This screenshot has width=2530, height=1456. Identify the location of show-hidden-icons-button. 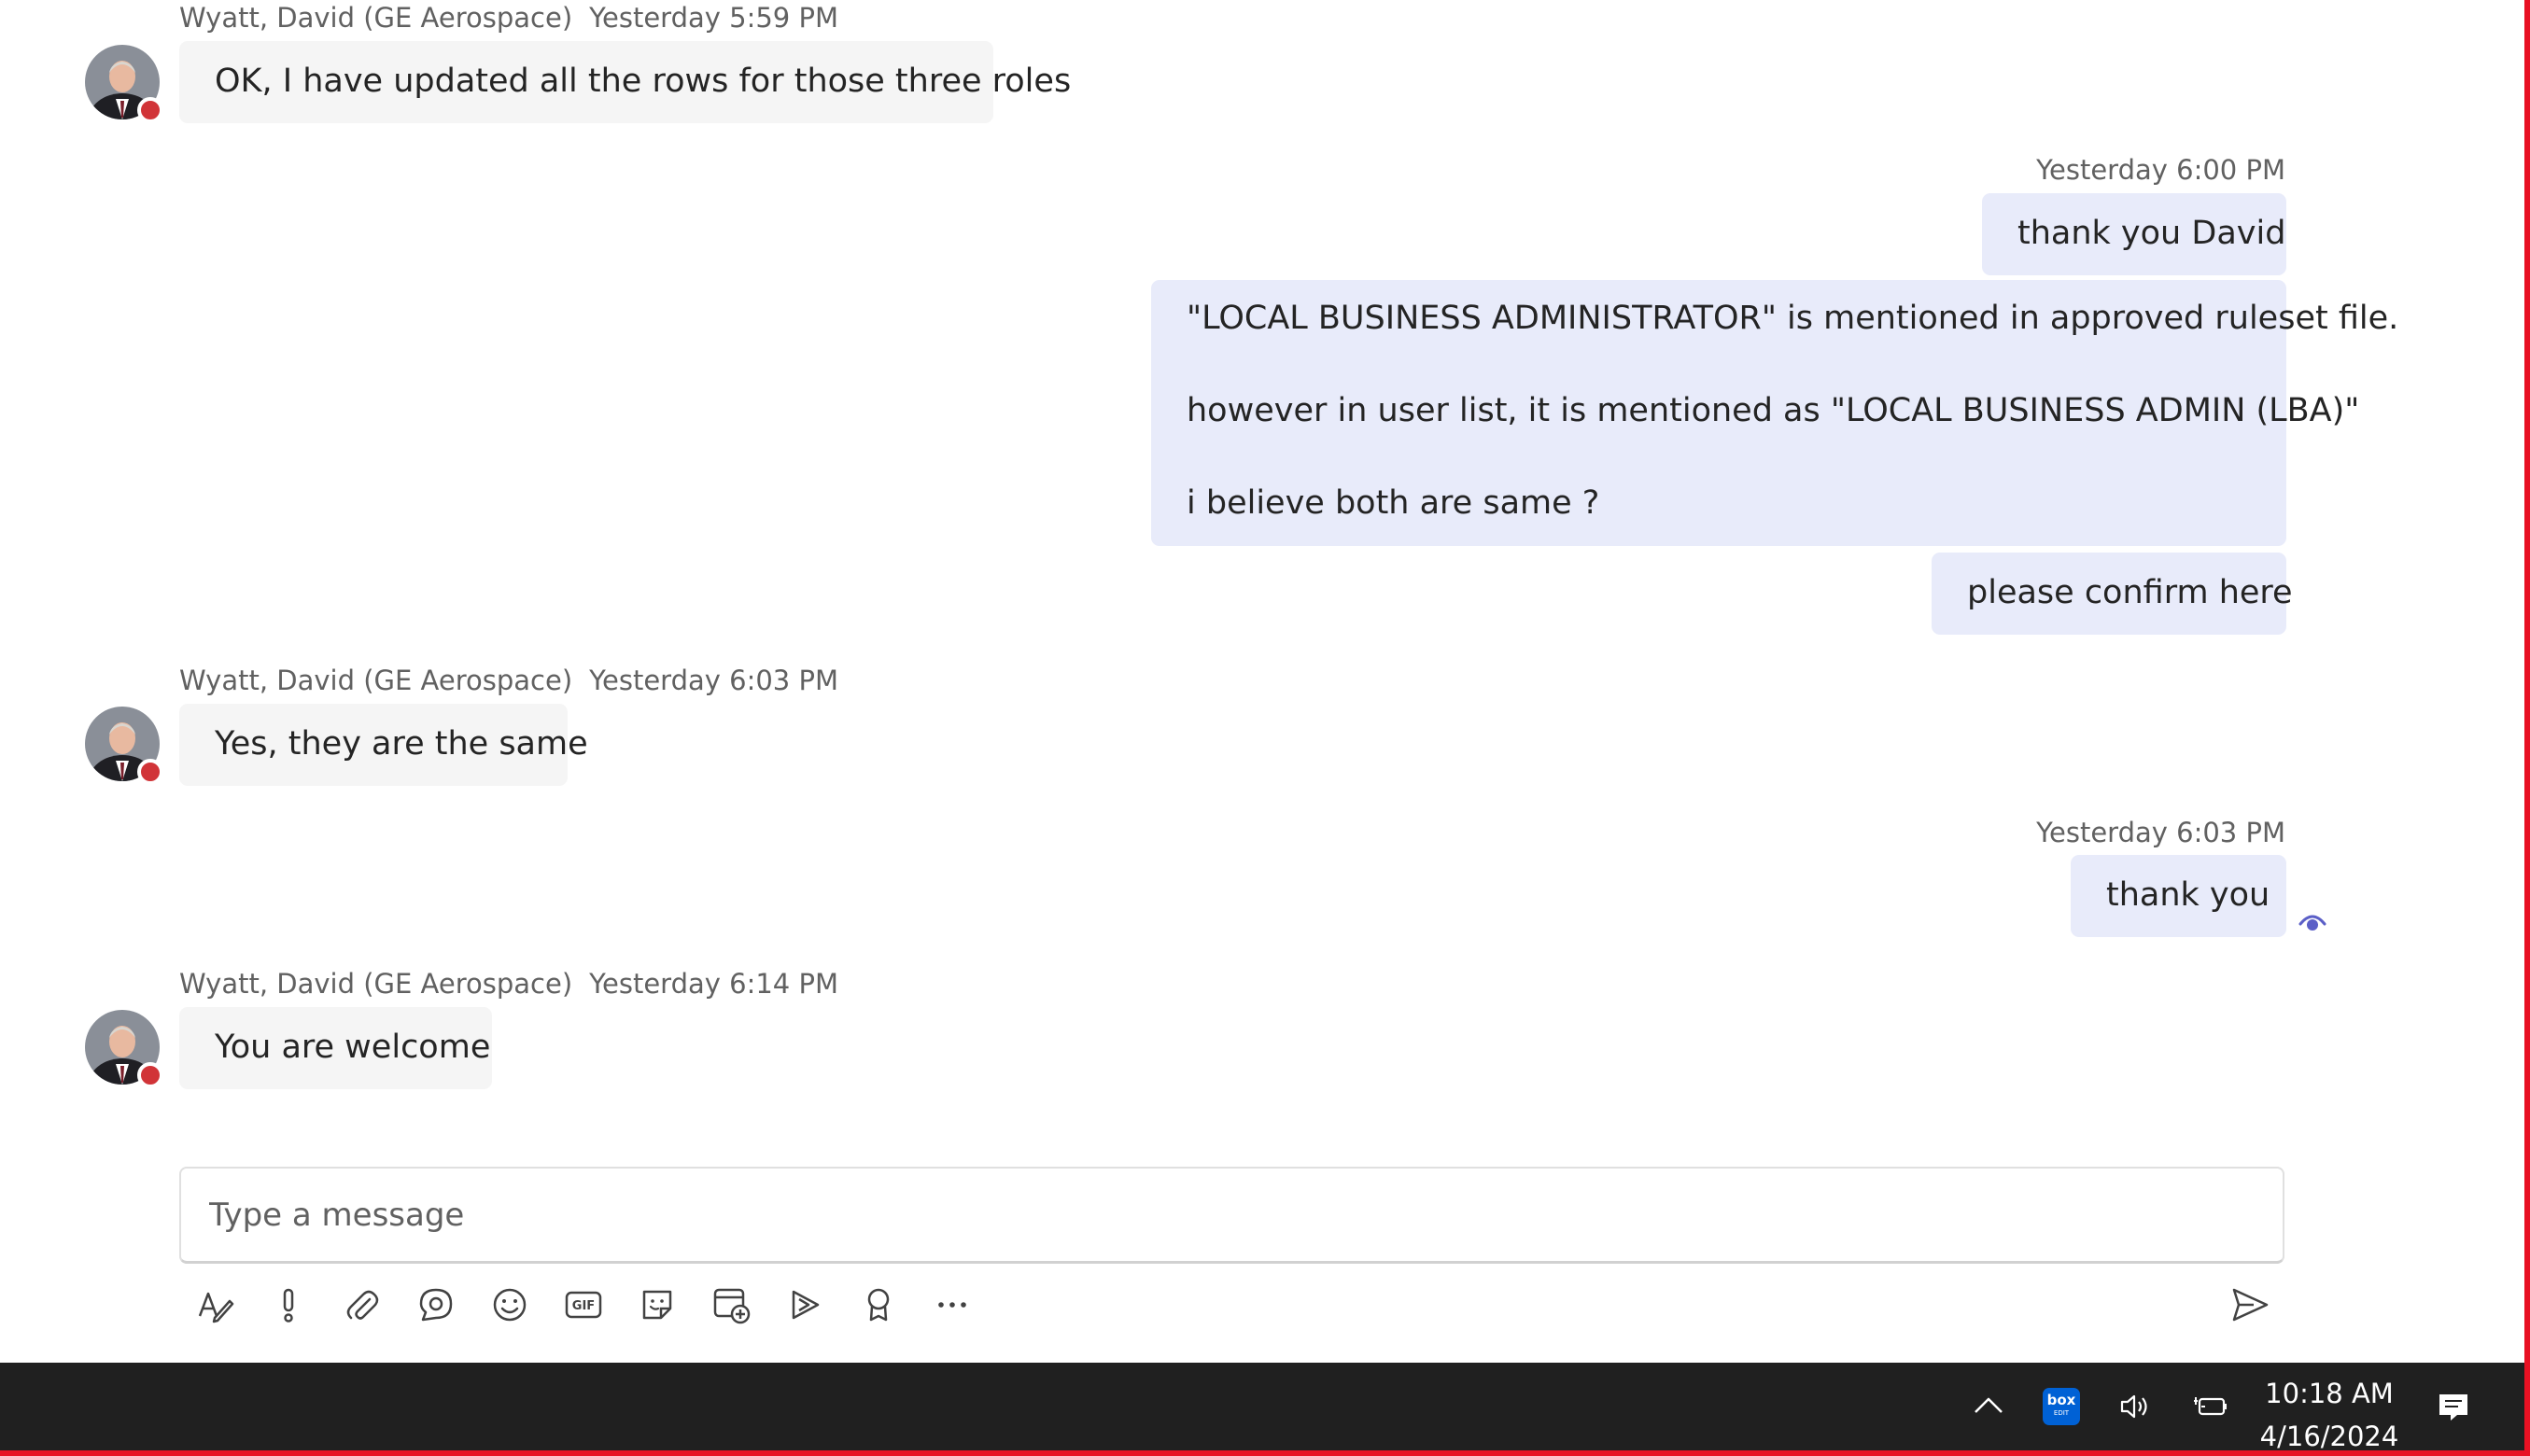
(1989, 1406).